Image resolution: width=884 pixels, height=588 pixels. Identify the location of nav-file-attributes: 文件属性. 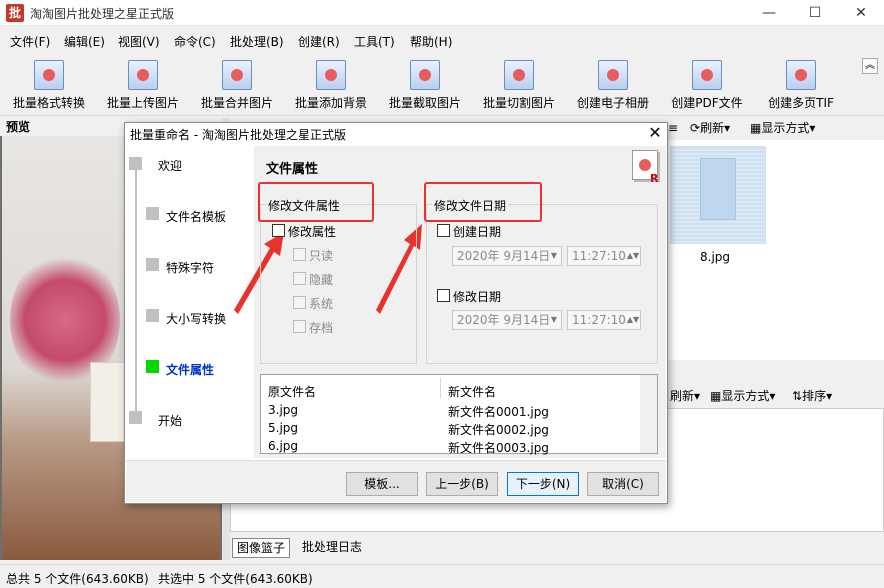
(190, 369).